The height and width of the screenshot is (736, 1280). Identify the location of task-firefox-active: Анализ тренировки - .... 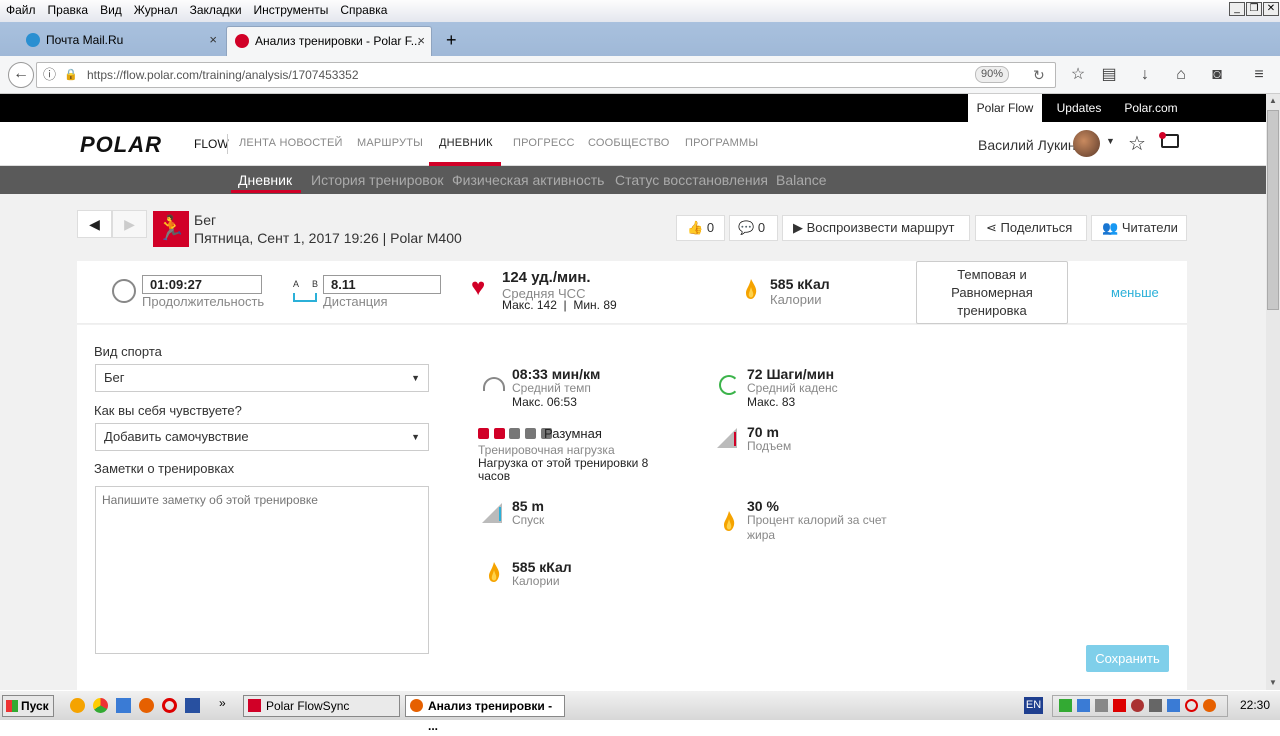
(485, 714).